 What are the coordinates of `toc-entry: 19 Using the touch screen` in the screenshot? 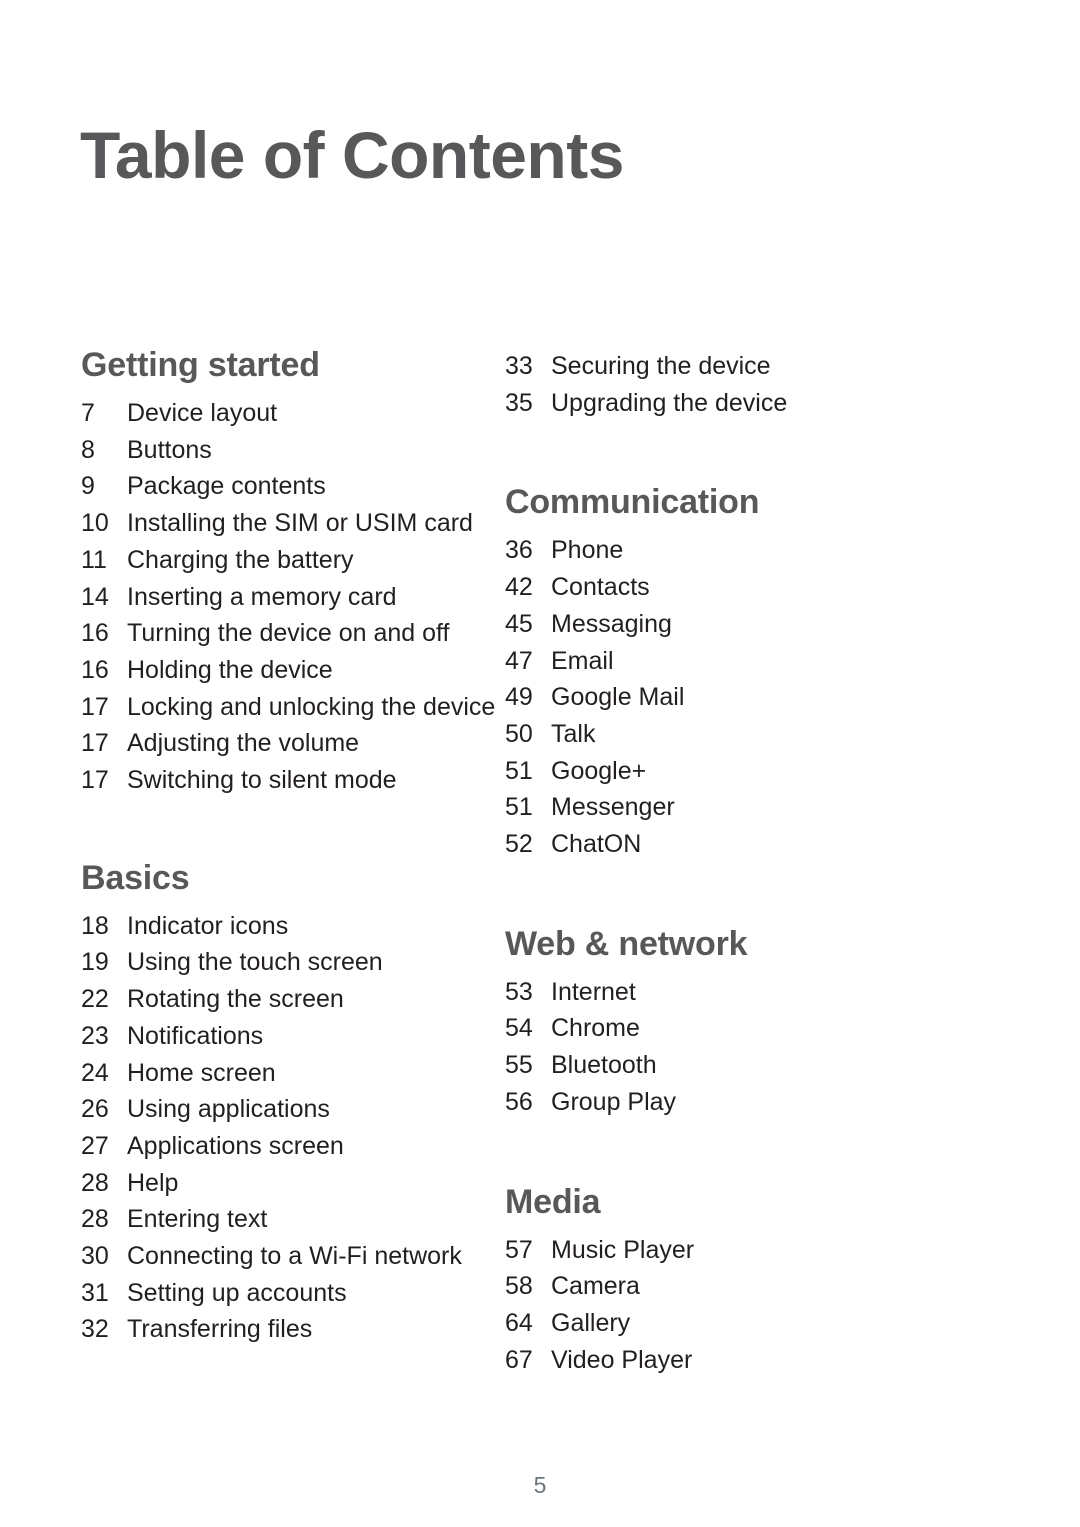 It's located at (283, 962).